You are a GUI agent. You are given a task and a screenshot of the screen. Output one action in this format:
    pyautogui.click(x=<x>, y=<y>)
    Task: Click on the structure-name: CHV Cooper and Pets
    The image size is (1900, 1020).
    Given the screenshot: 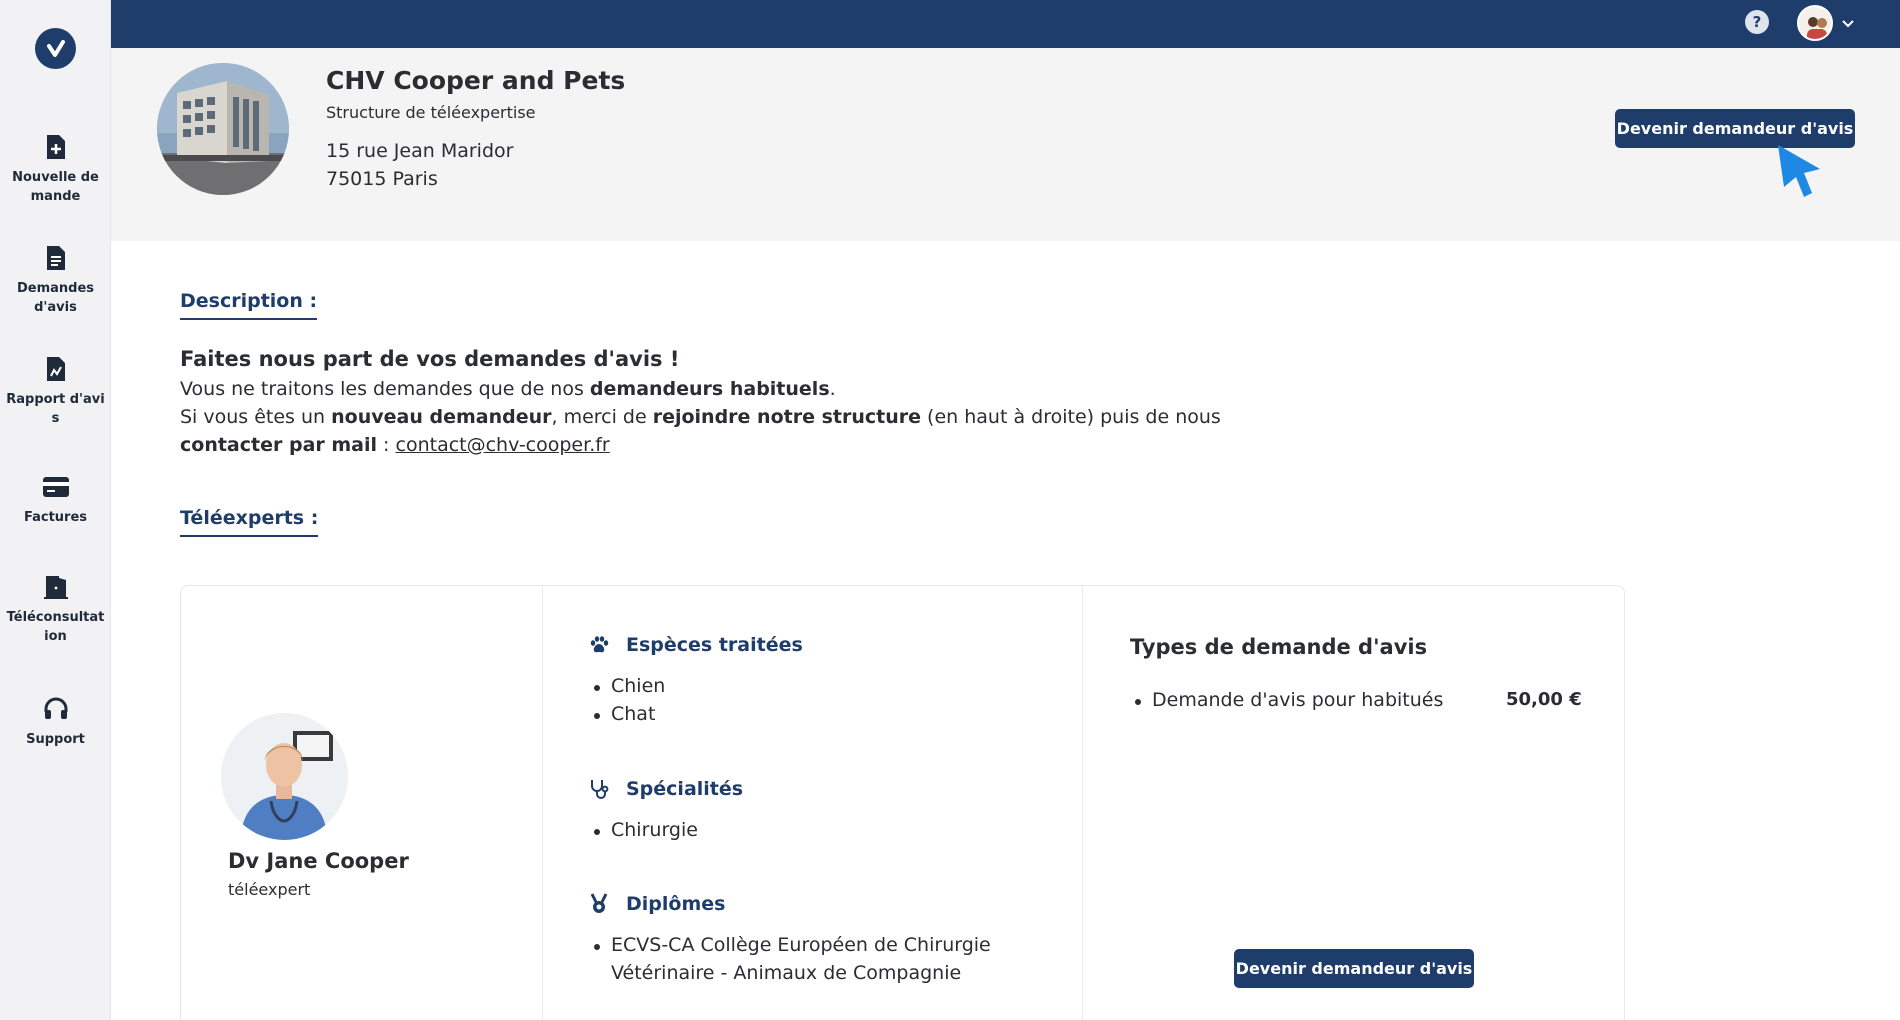 What is the action you would take?
    pyautogui.click(x=476, y=80)
    